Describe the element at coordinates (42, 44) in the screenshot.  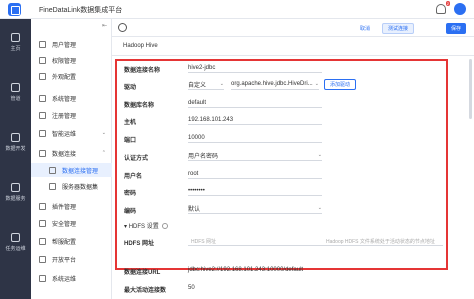
I see `user-icon` at that location.